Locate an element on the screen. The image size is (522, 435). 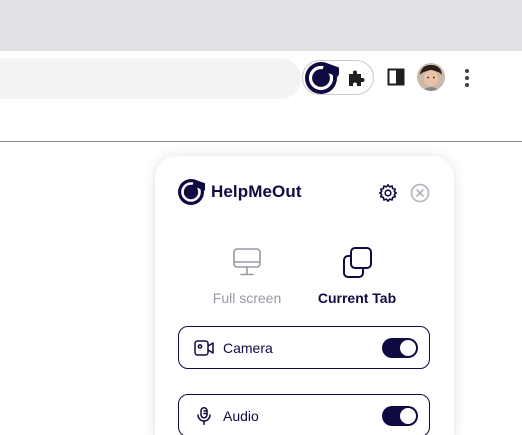
mode-full-screen-label: Full screen is located at coordinates (247, 298).